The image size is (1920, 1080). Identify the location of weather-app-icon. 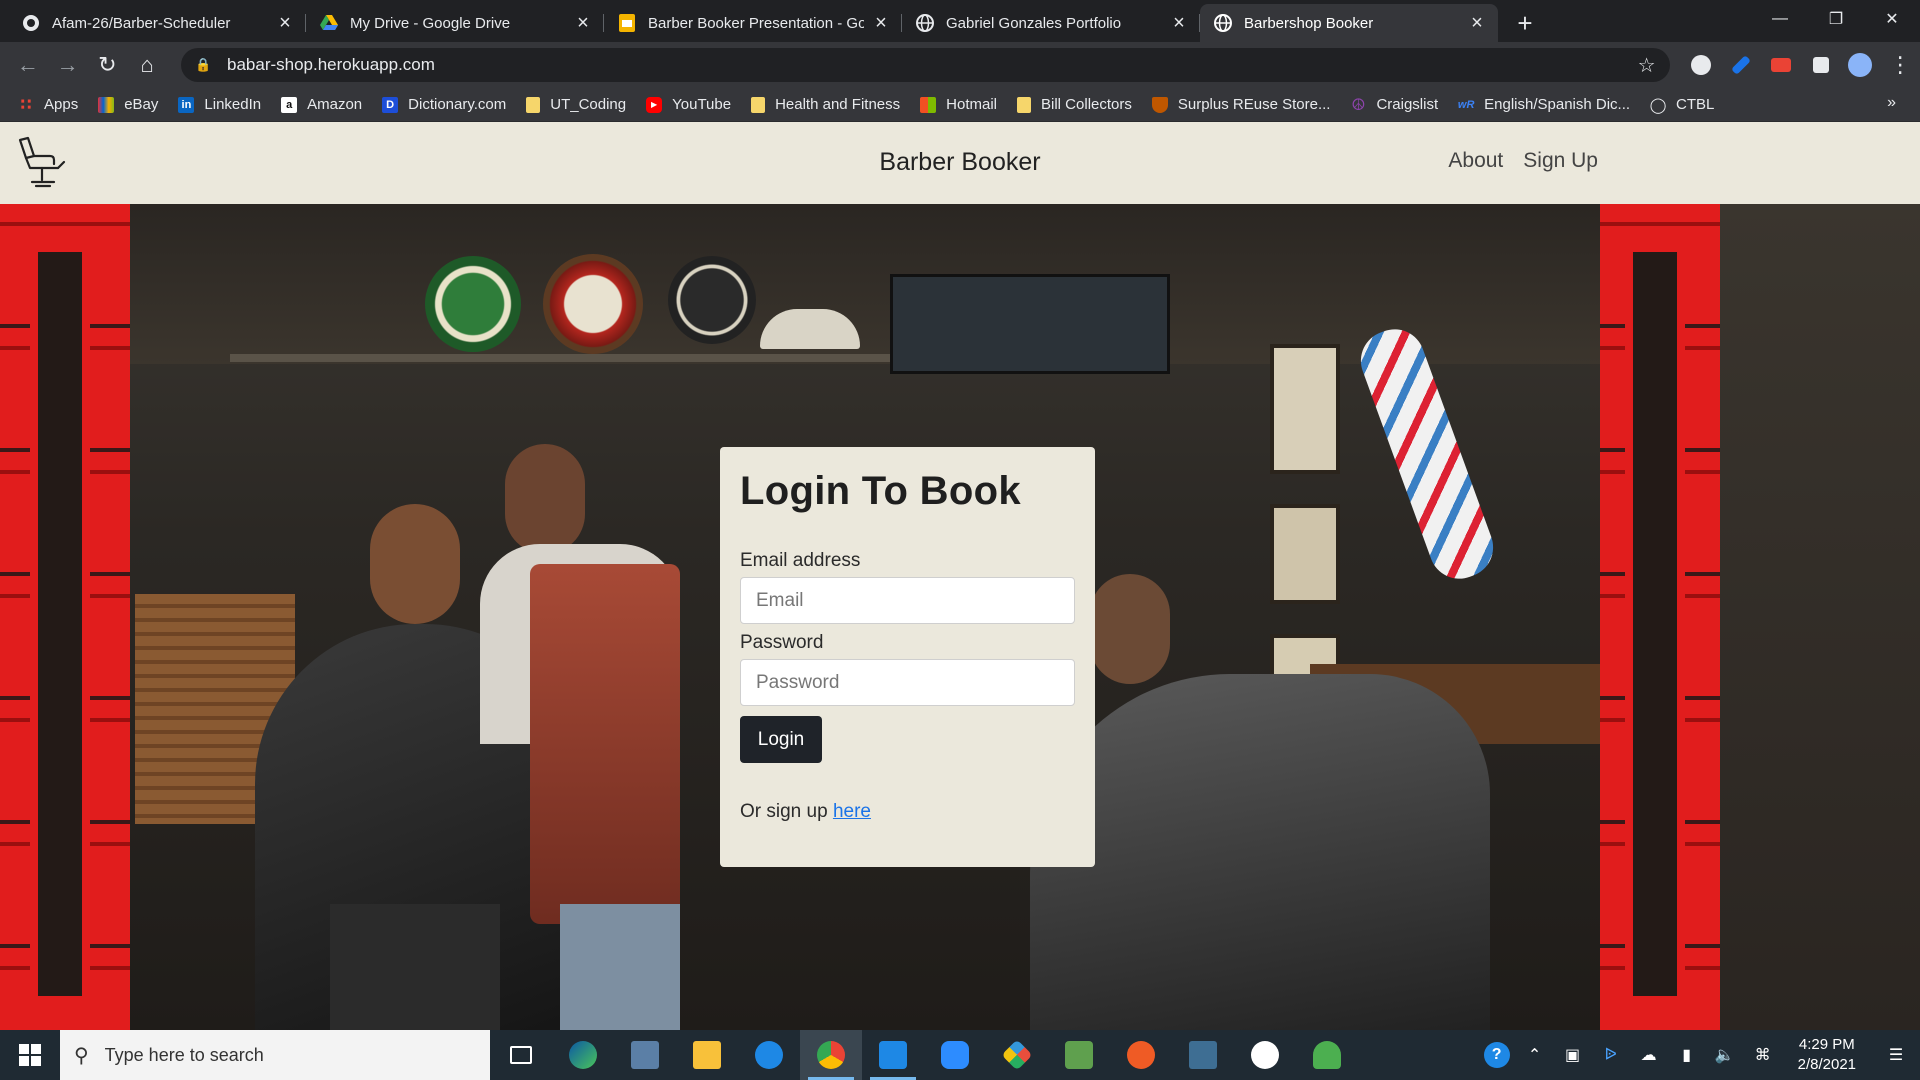
(769, 1055).